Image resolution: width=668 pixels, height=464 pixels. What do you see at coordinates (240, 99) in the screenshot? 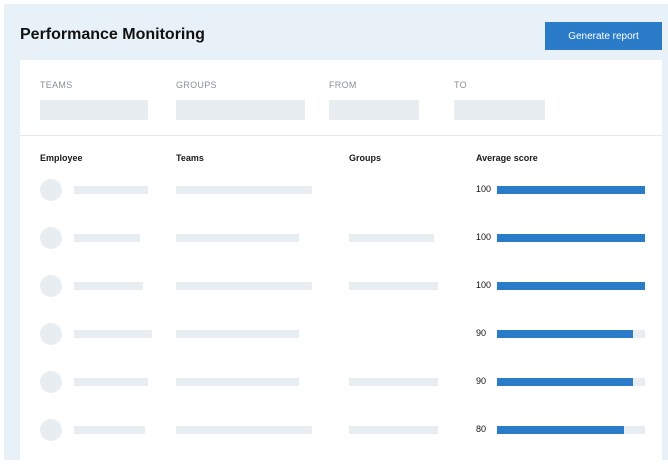
I see `filter-groups: GROUPS` at bounding box center [240, 99].